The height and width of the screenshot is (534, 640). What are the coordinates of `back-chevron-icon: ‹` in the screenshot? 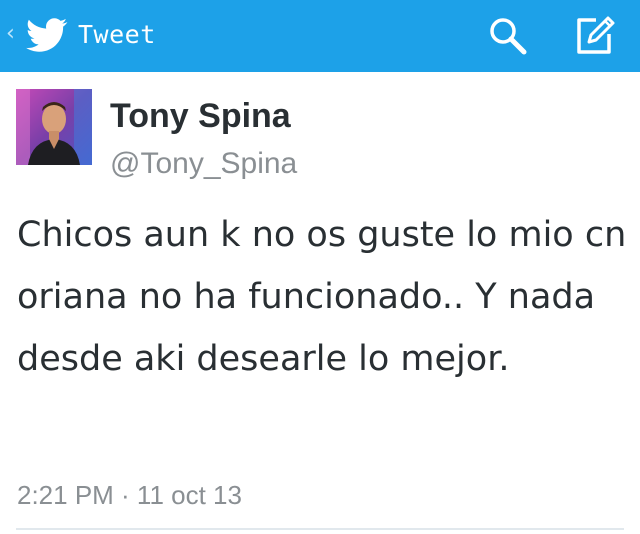 It's located at (10, 34).